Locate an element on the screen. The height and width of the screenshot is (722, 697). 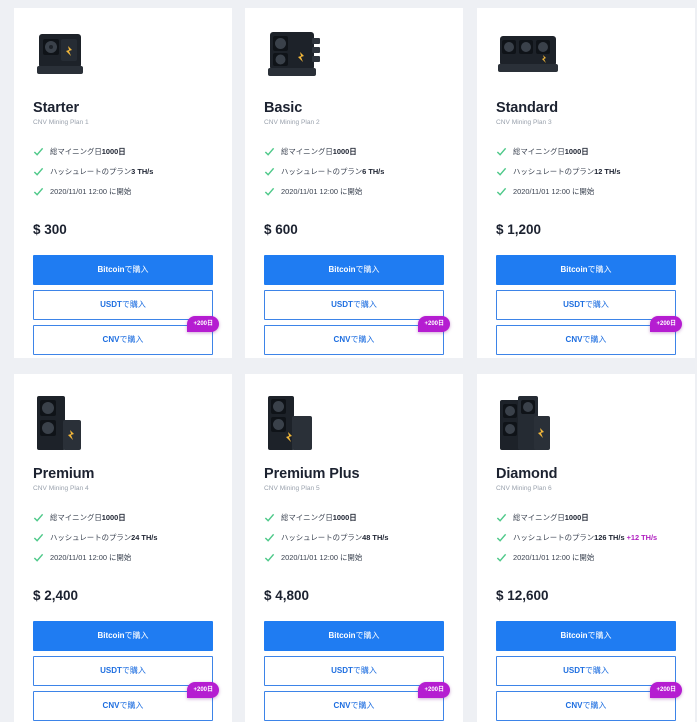
feature-hashrate: ハッシュレートのプラン 6 TH/s is located at coordinates (354, 171).